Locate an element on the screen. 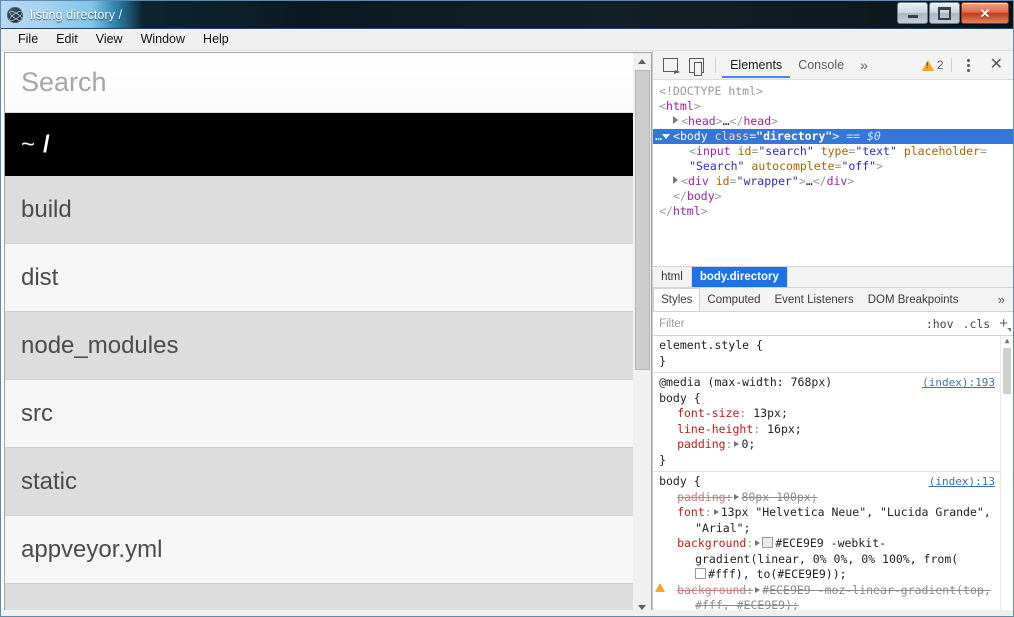 Image resolution: width=1014 pixels, height=617 pixels. dom-line-body-close: </body> is located at coordinates (836, 196).